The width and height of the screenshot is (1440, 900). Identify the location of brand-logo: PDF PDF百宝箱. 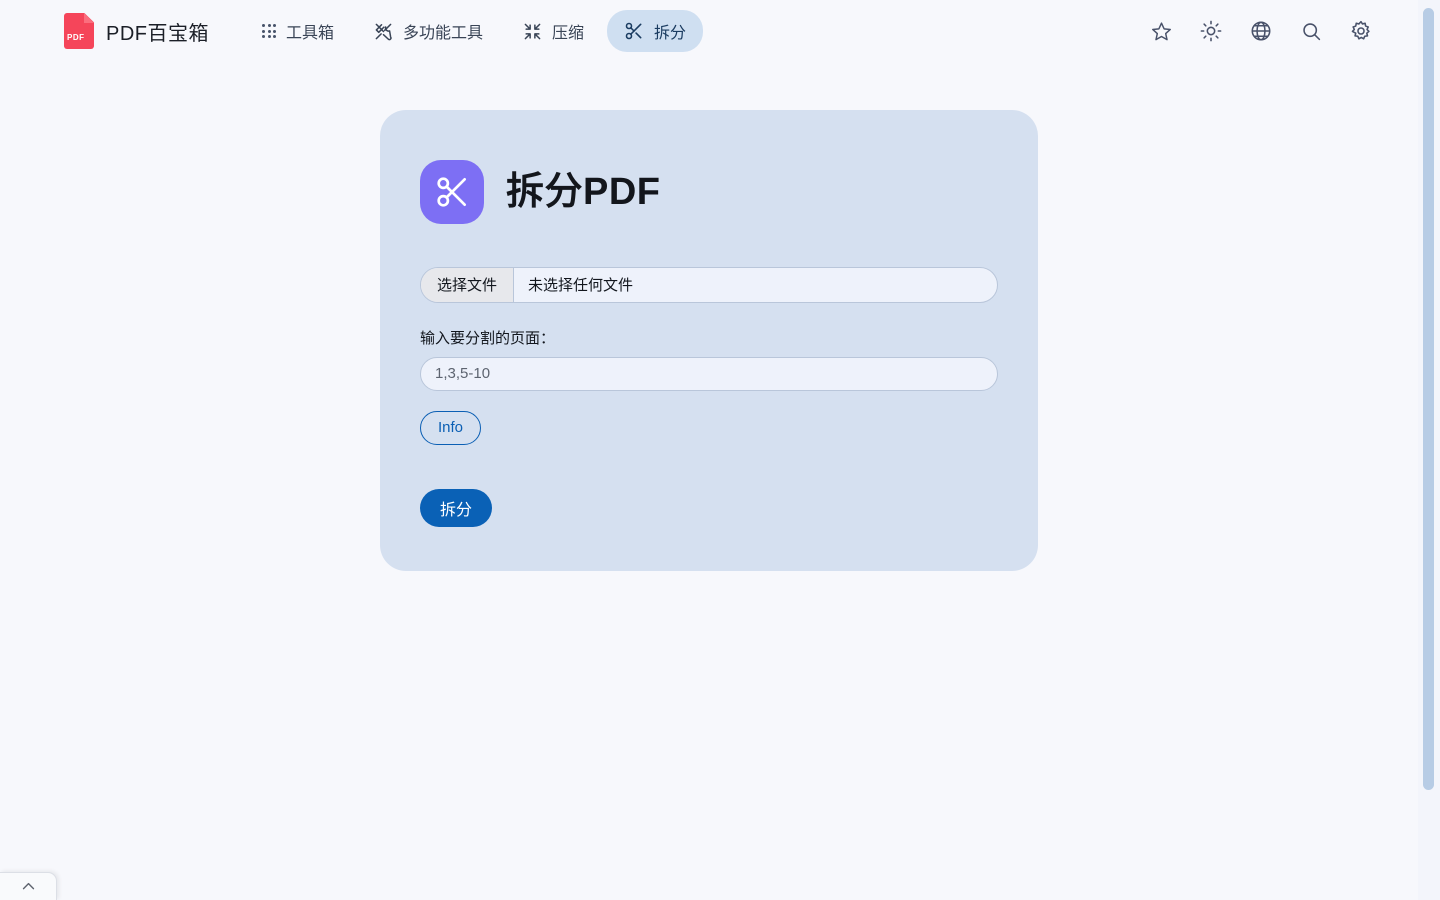
(136, 31).